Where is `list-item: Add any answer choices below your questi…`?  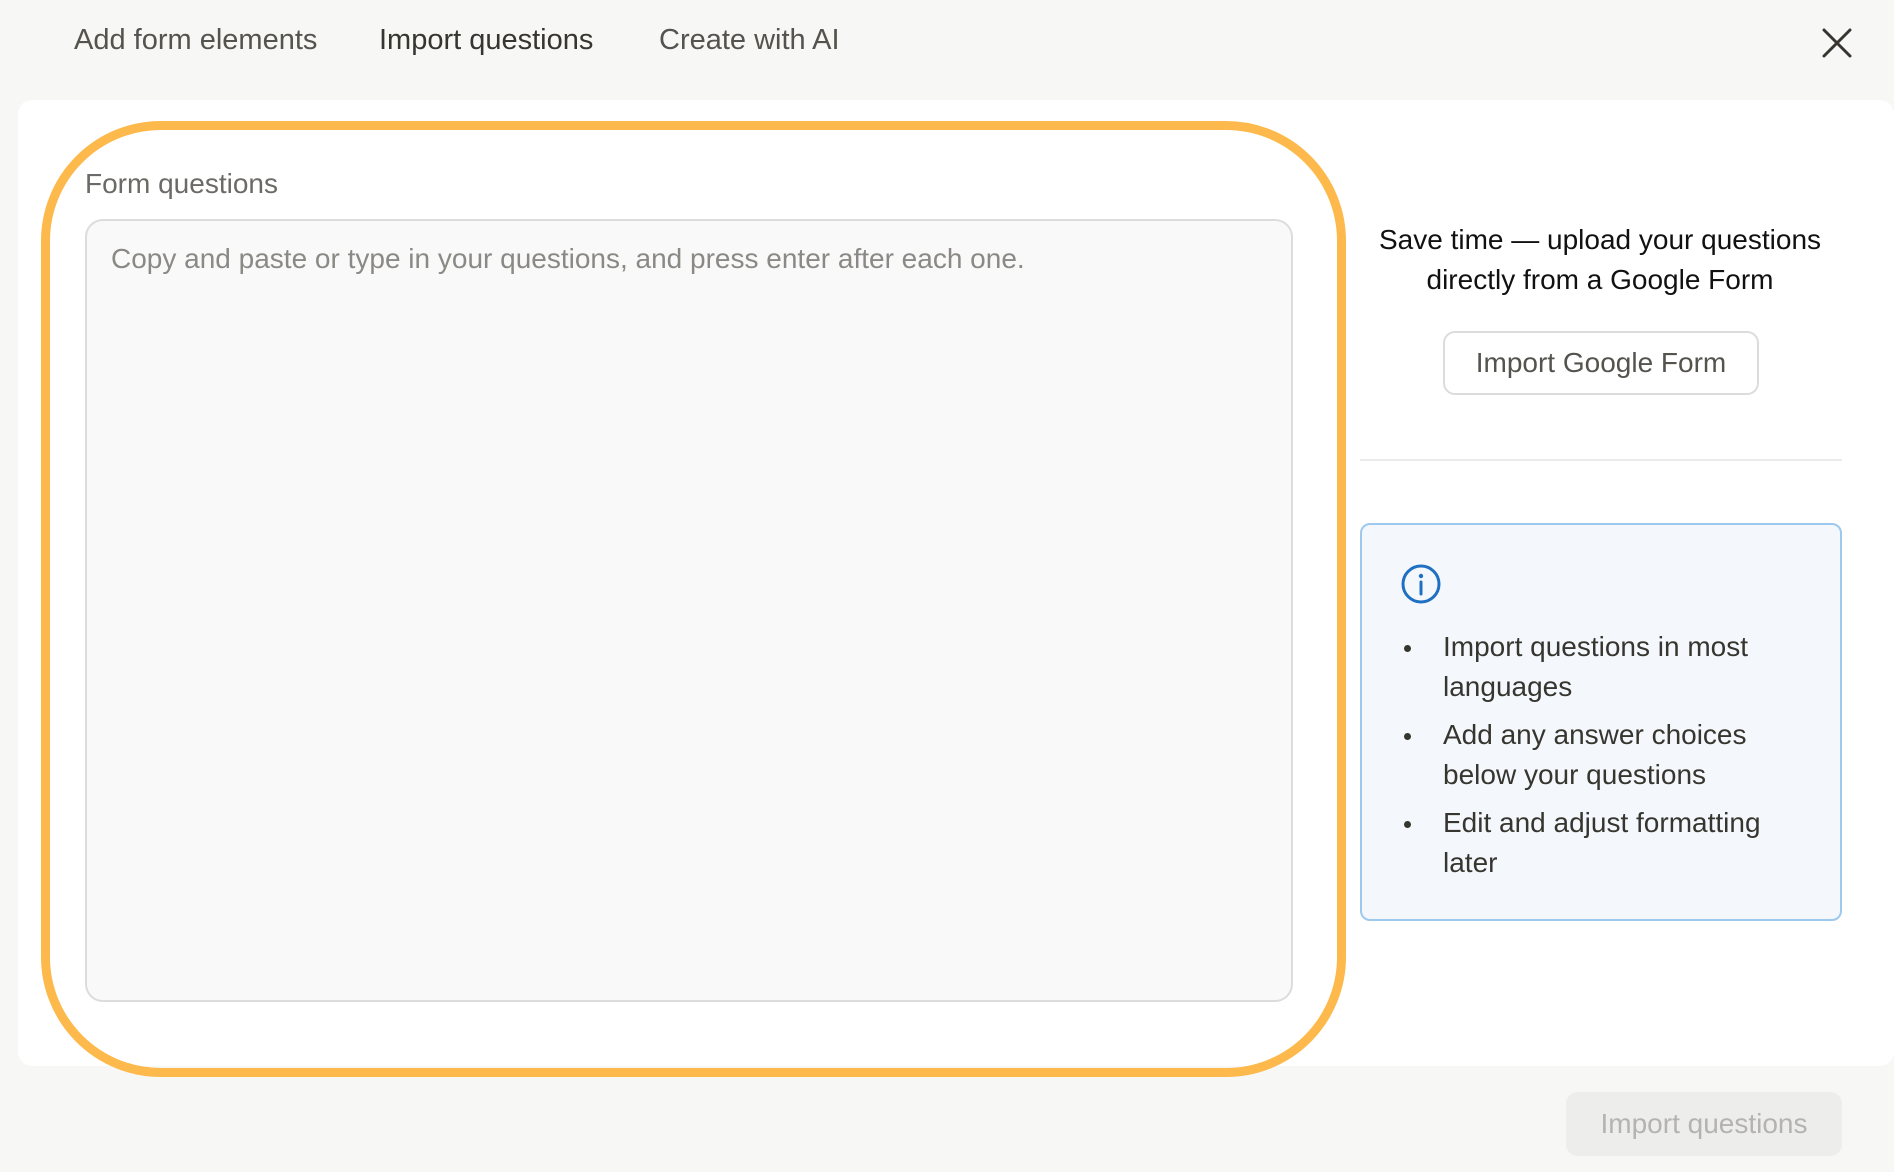
list-item: Add any answer choices below your questi… is located at coordinates (1608, 755).